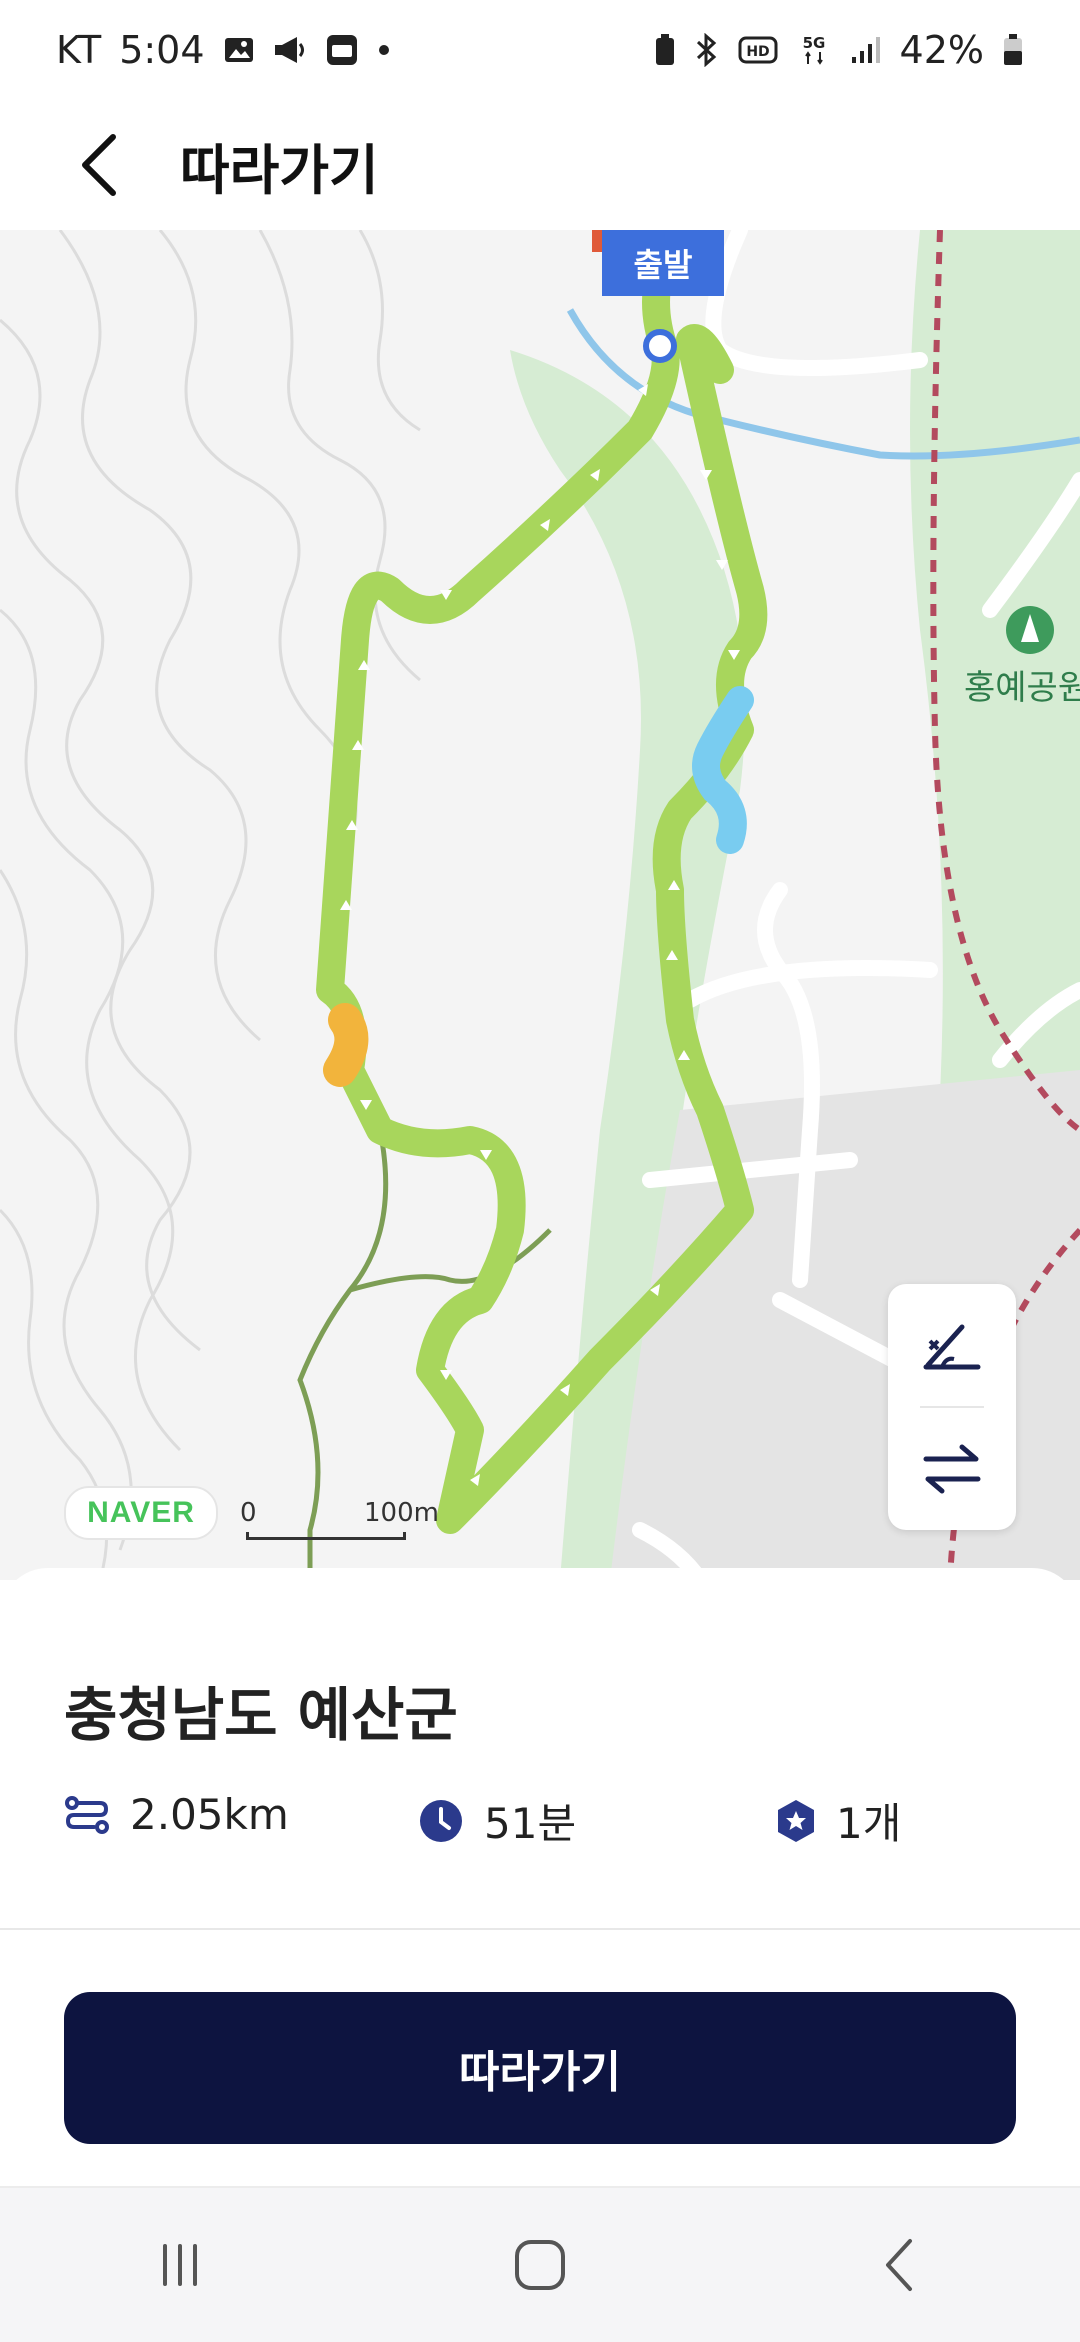  Describe the element at coordinates (1030, 630) in the screenshot. I see `park-icon` at that location.